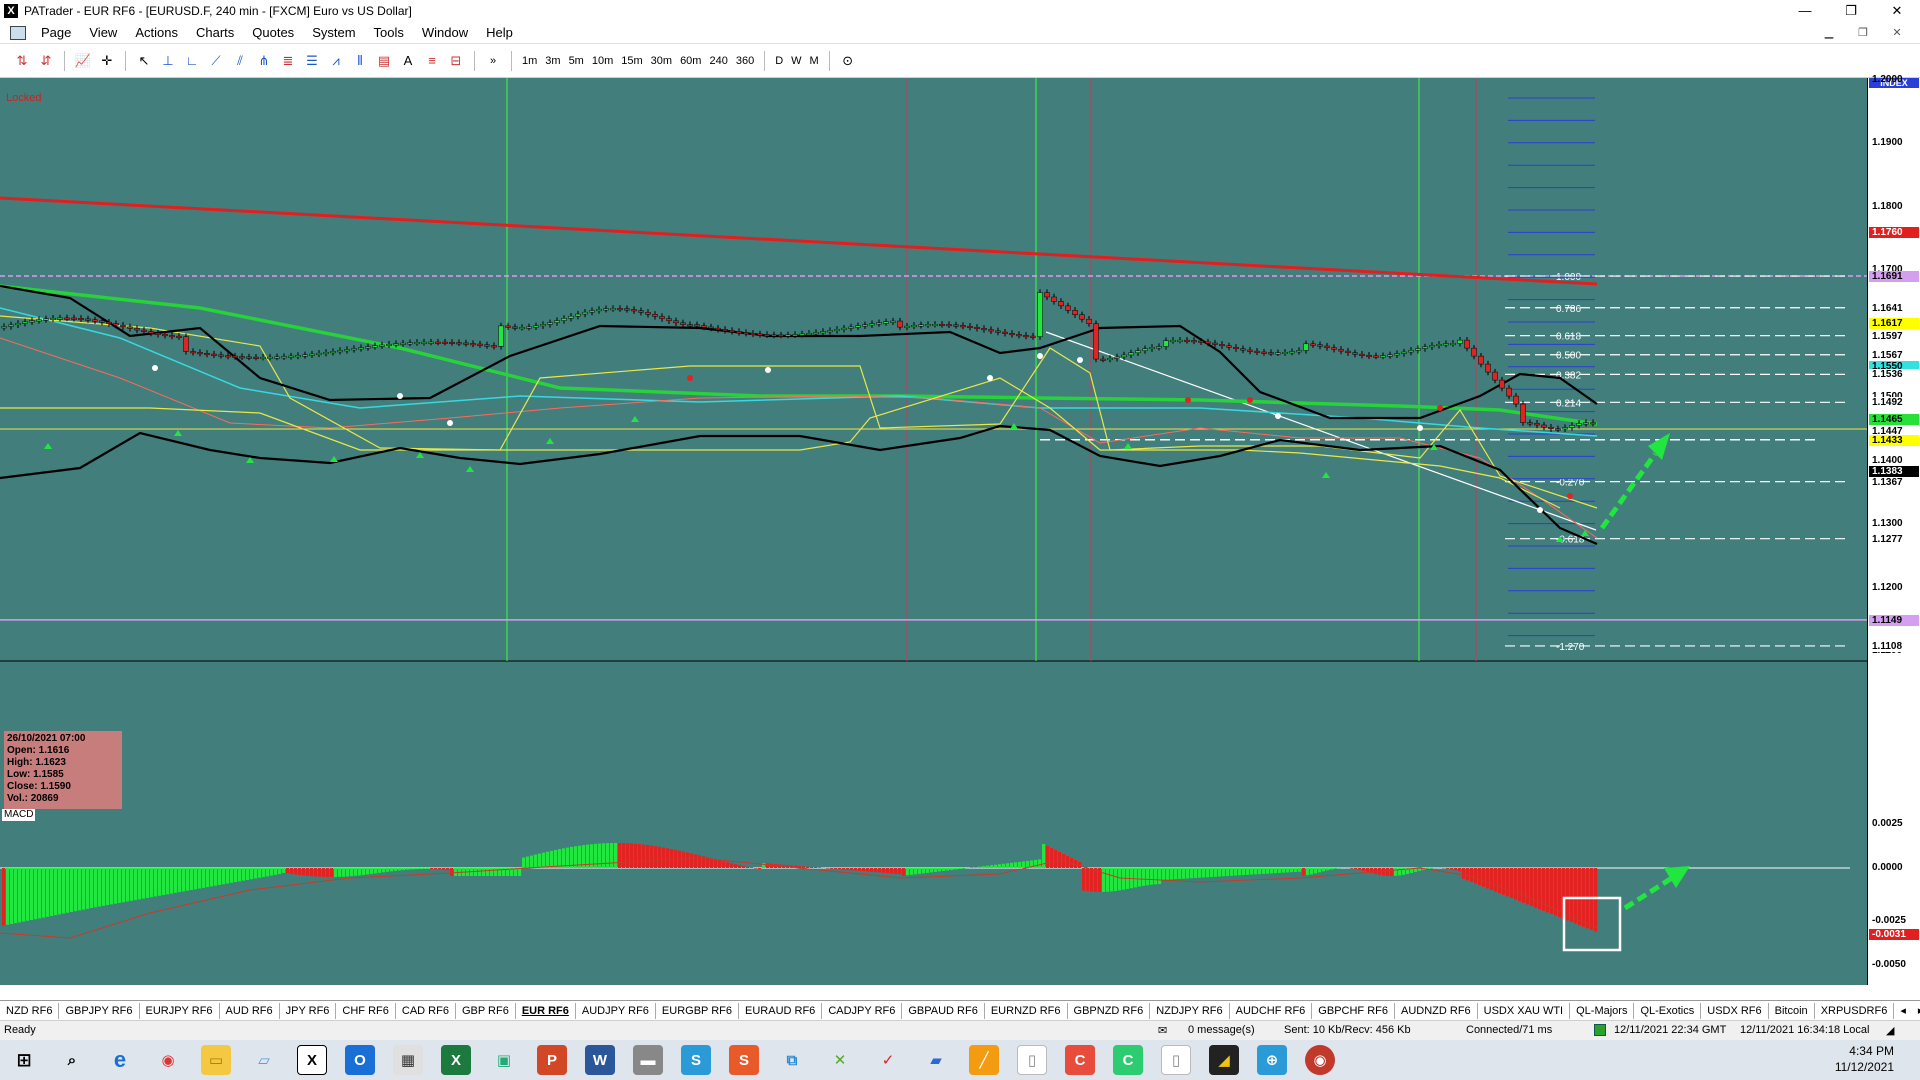 This screenshot has width=1920, height=1080. I want to click on symbol-tab-nzdjpy-rf6: NZDJPY RF6, so click(1190, 1010).